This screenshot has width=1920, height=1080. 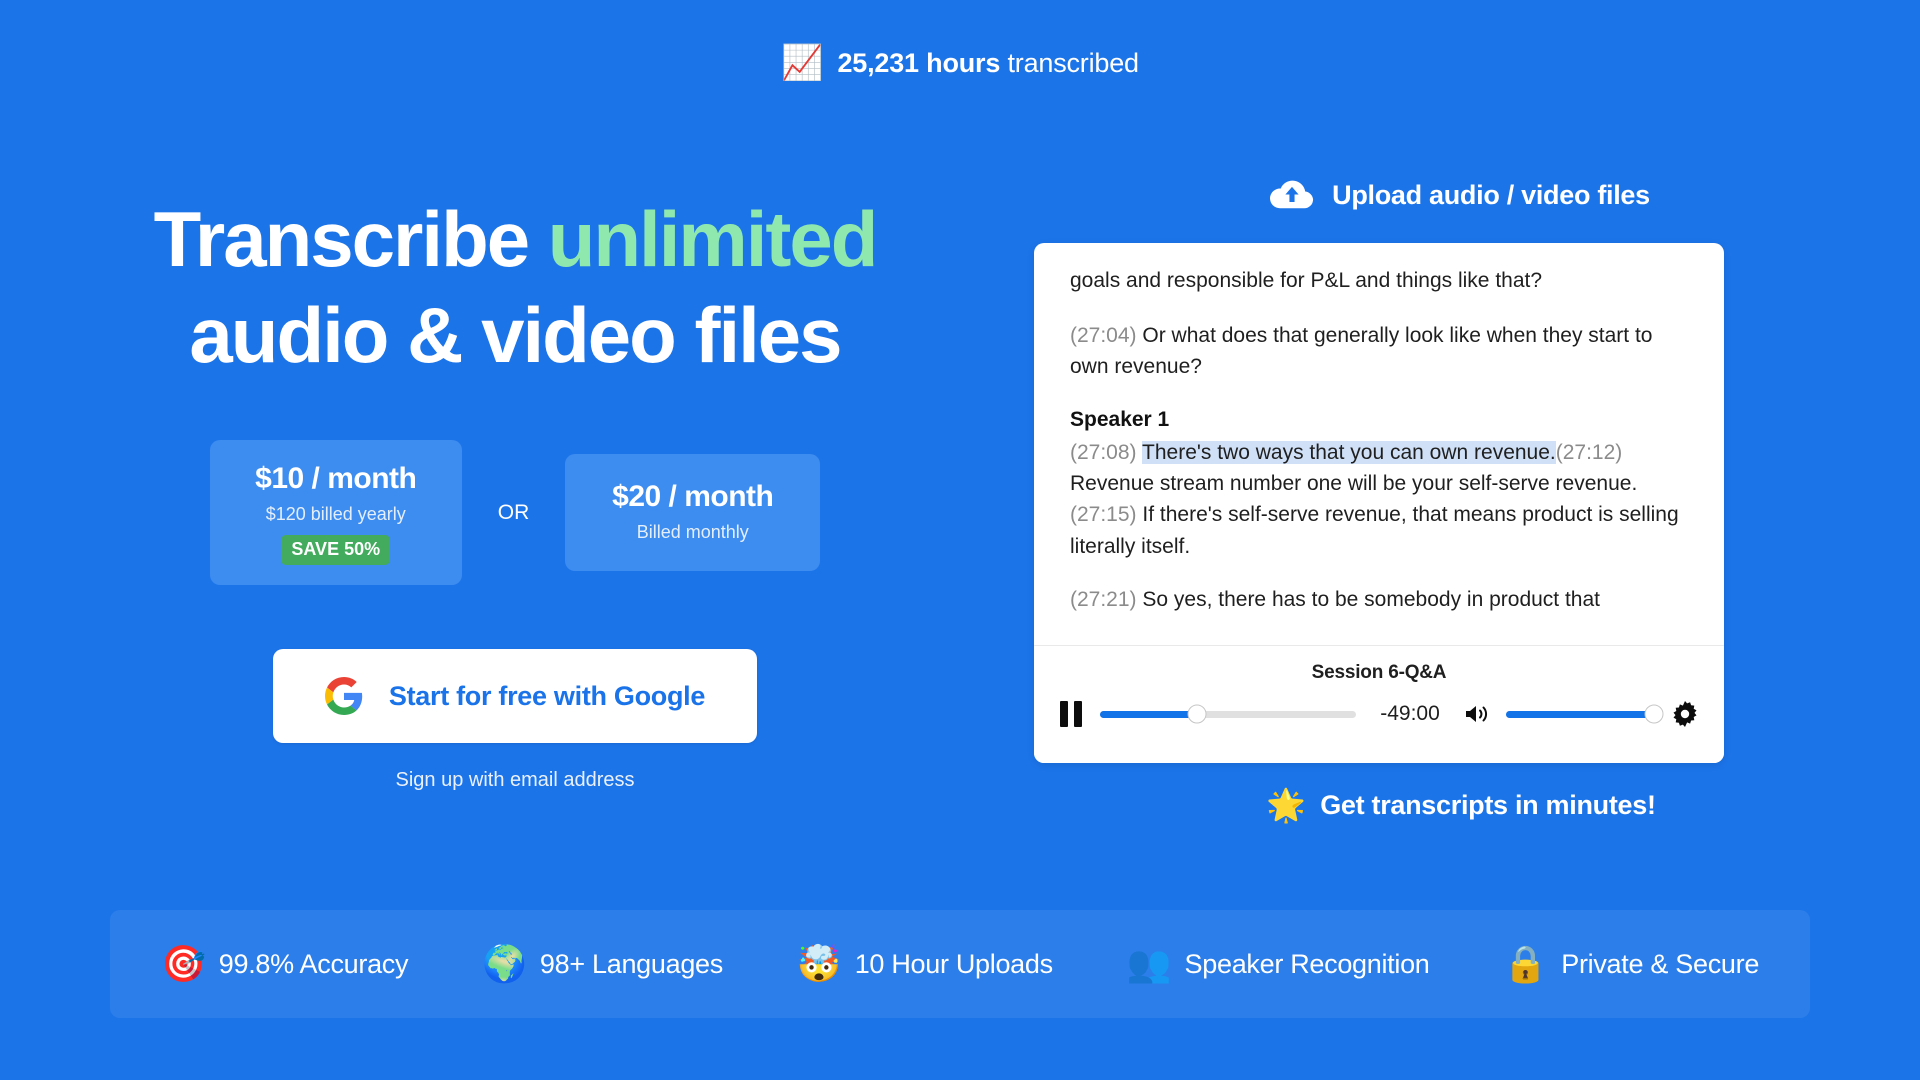 I want to click on headline-accent: unlimited, so click(x=713, y=239).